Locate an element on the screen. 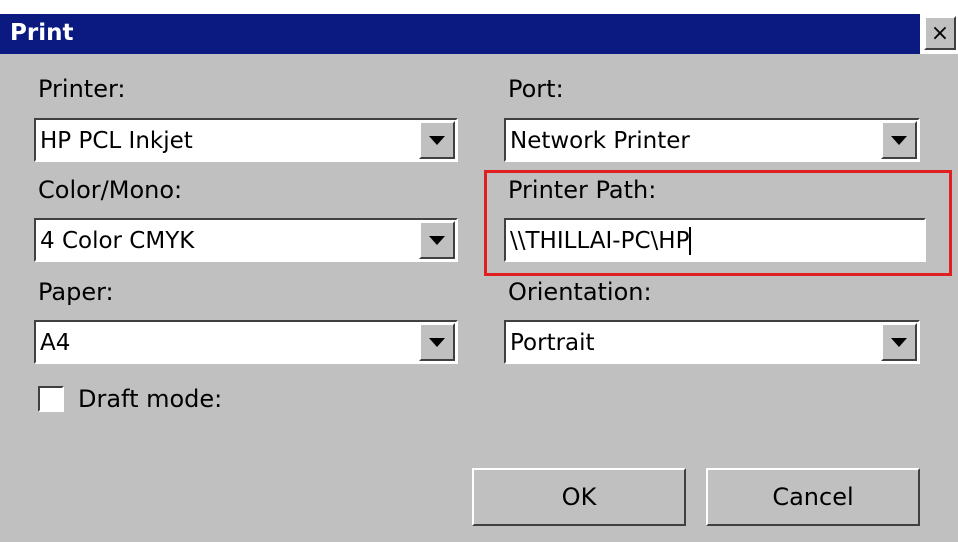  printer-label: Printer: is located at coordinates (82, 89).